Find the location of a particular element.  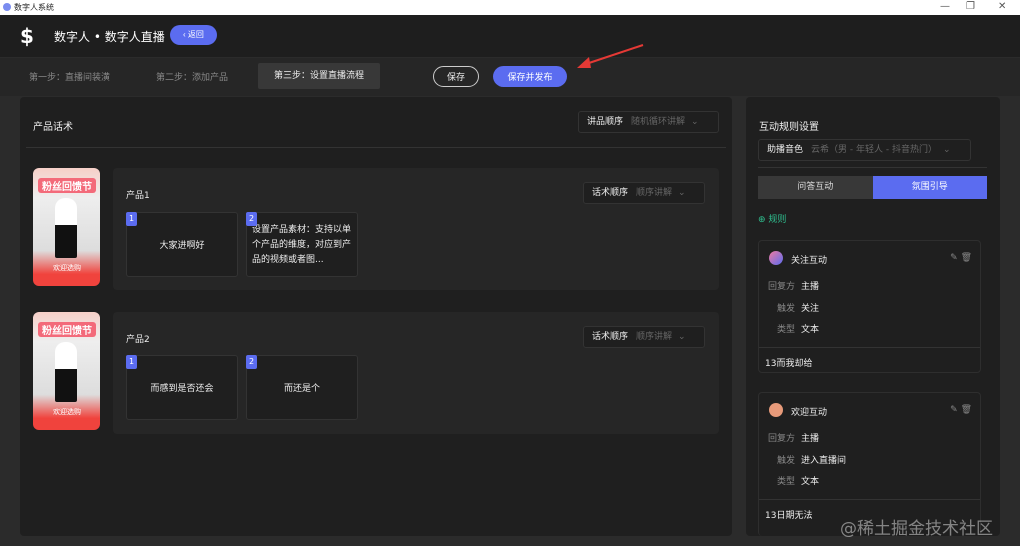

product-row: 产品2 话术顺序 顺序讲解 ⌄ 而感到是否还会 1 而还是个 2 is located at coordinates (416, 373).